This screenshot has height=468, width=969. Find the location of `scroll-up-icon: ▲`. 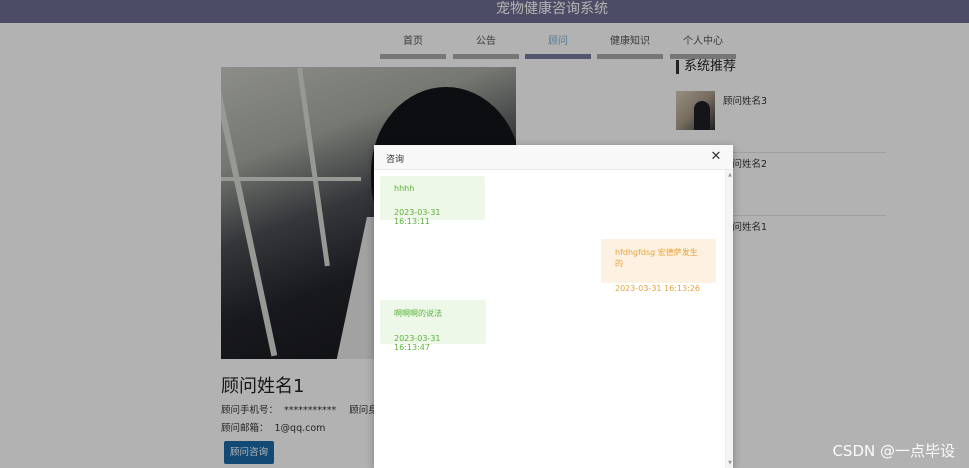

scroll-up-icon: ▲ is located at coordinates (730, 175).